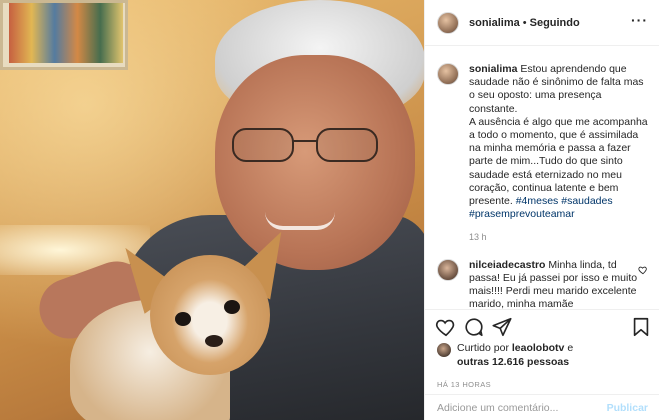 The image size is (659, 420). Describe the element at coordinates (232, 307) in the screenshot. I see `photo-dog-eye-right` at that location.